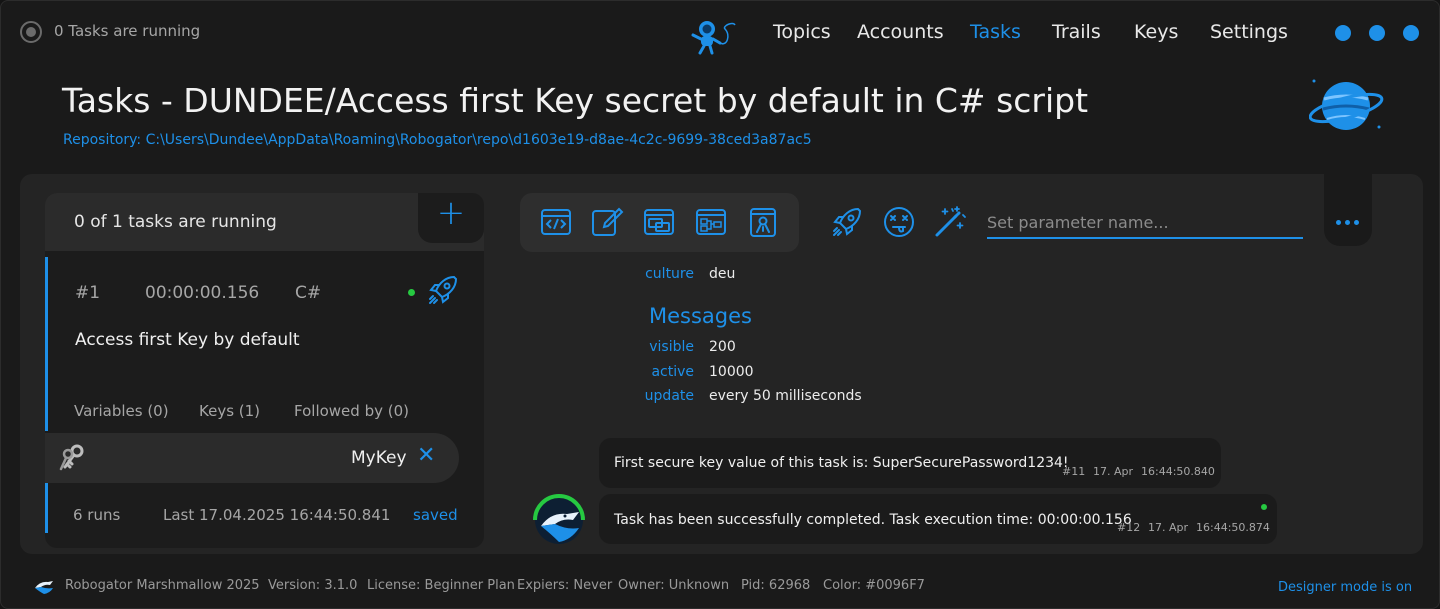 The width and height of the screenshot is (1440, 609). What do you see at coordinates (451, 218) in the screenshot?
I see `add-task-button: +` at bounding box center [451, 218].